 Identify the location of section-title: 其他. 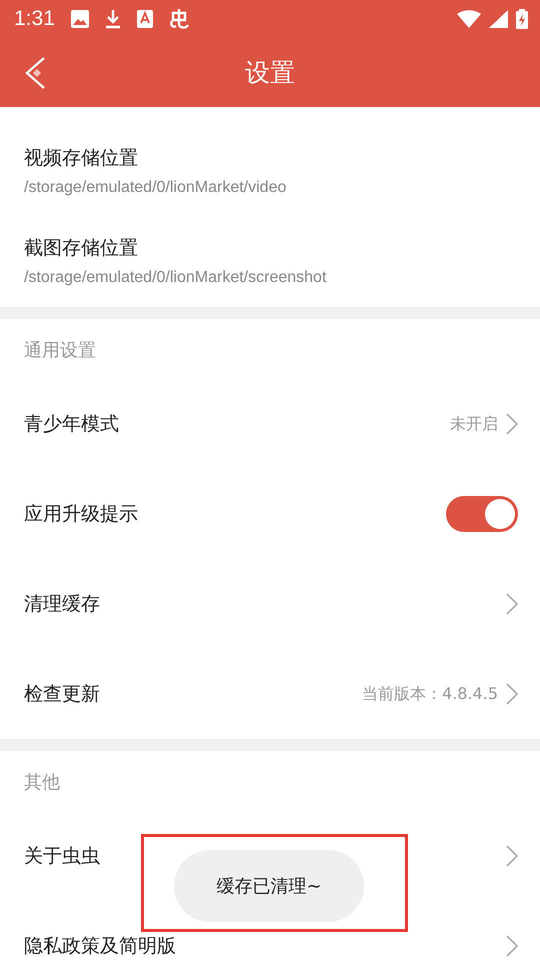
(42, 782).